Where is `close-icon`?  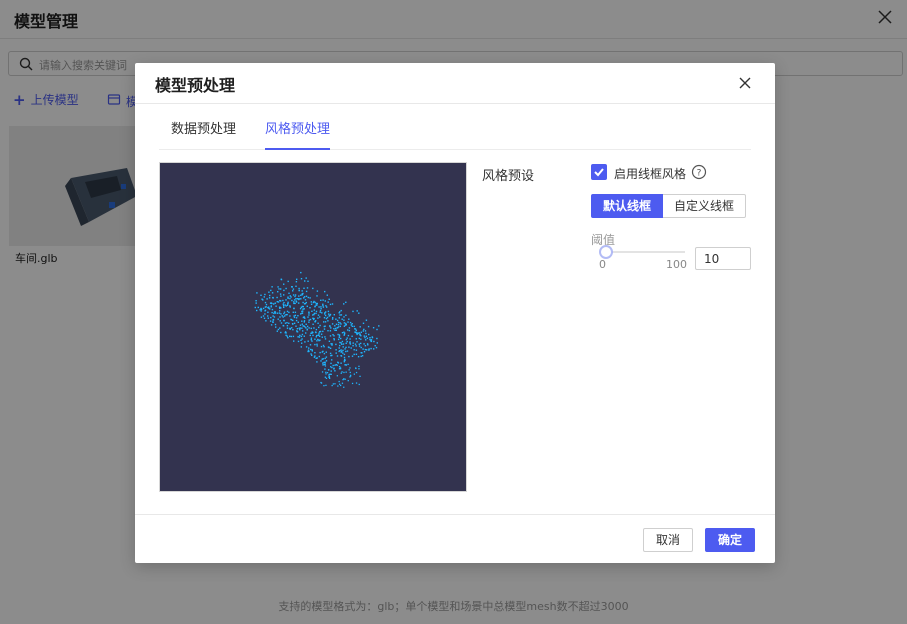
close-icon is located at coordinates (745, 83).